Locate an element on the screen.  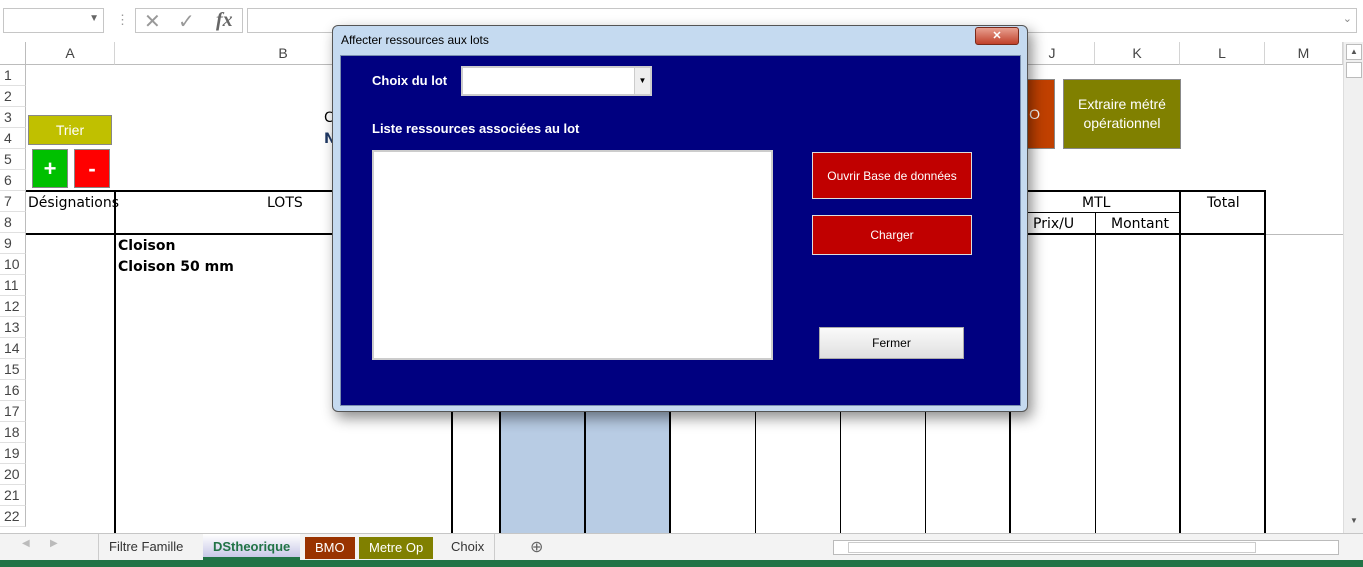
h-scroll-thumb is located at coordinates (1052, 547).